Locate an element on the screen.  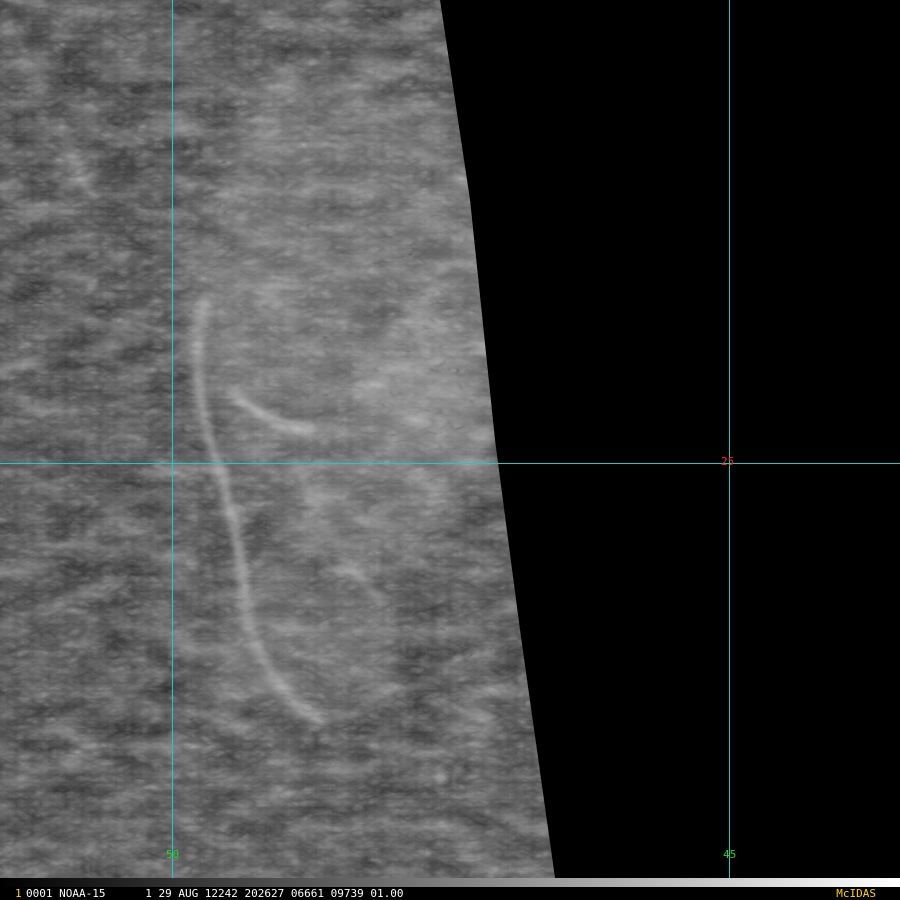
frame-number: 1 is located at coordinates (18, 893).